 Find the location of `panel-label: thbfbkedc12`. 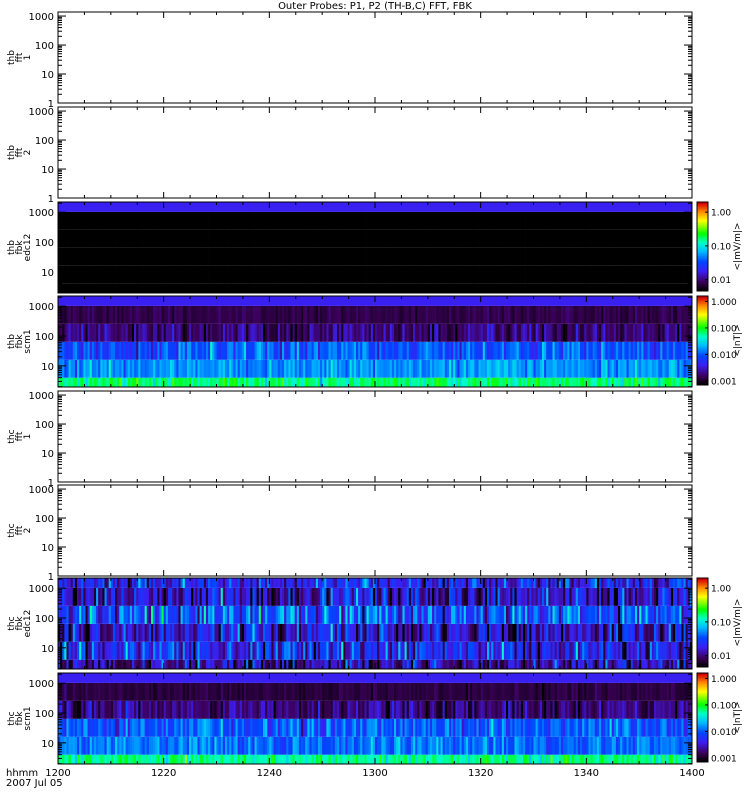

panel-label: thbfbkedc12 is located at coordinates (20, 248).